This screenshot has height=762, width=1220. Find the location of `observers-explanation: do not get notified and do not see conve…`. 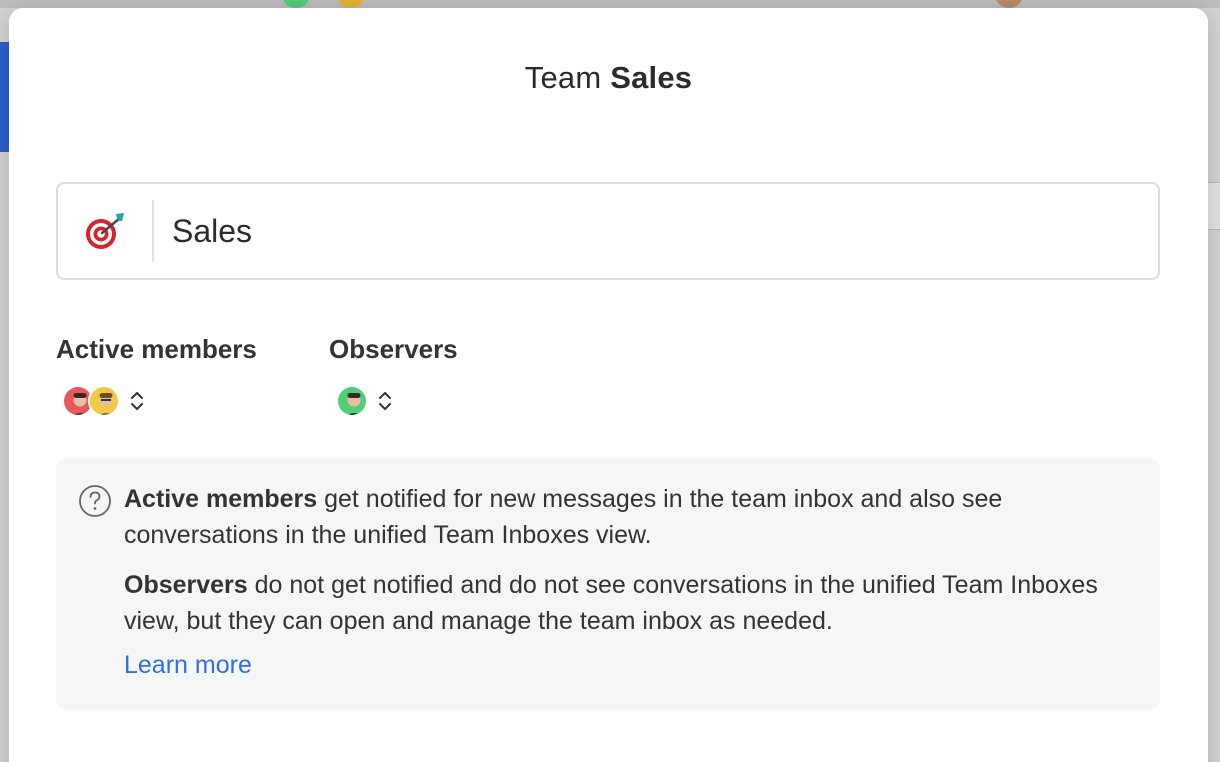

observers-explanation: do not get notified and do not see conve… is located at coordinates (611, 603).